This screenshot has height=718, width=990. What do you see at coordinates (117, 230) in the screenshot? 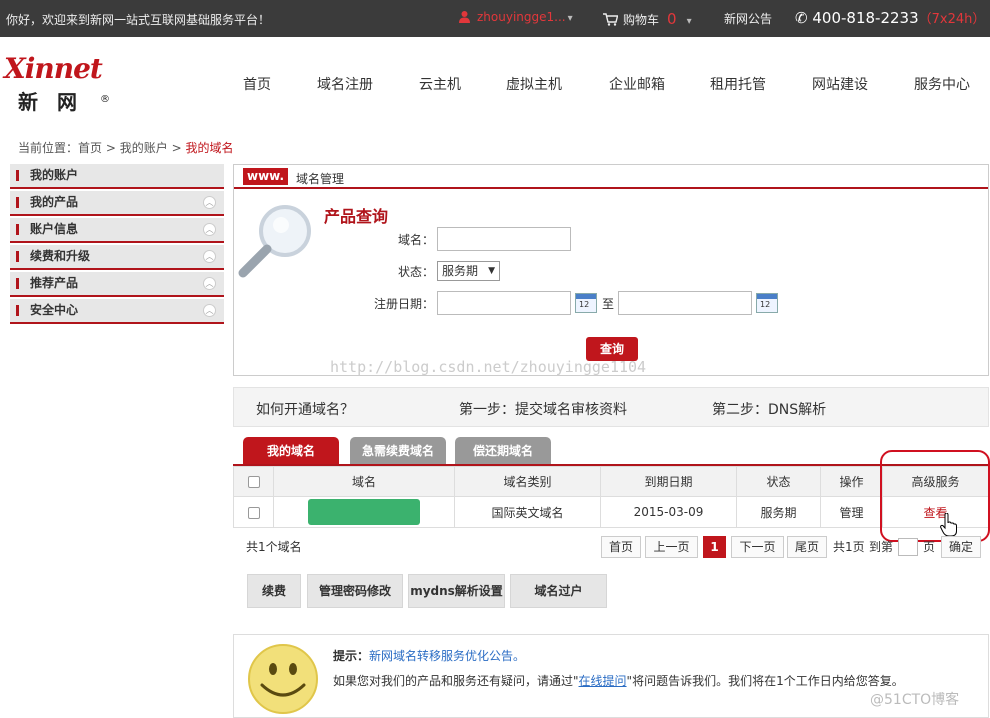
I see `sidebar-item-account-info: 账户信息 ︿` at bounding box center [117, 230].